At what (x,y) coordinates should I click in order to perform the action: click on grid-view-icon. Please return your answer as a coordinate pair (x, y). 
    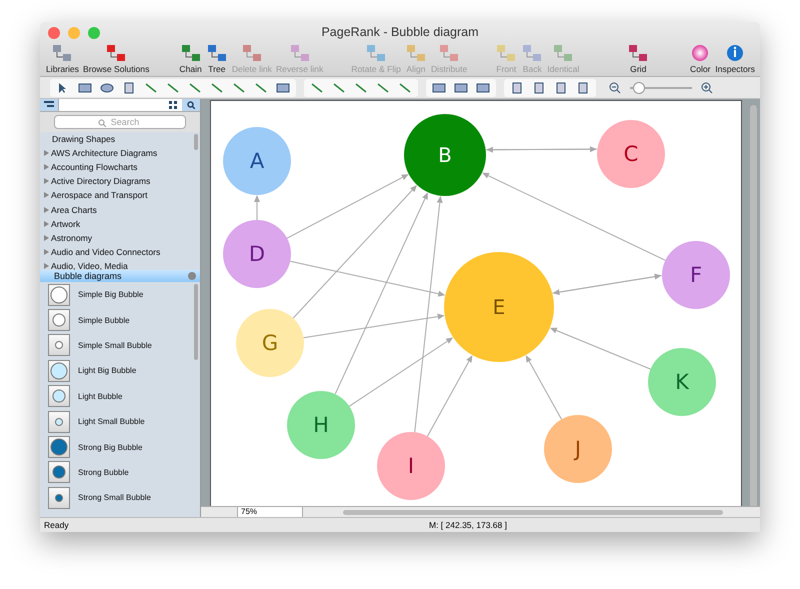
    Looking at the image, I should click on (173, 105).